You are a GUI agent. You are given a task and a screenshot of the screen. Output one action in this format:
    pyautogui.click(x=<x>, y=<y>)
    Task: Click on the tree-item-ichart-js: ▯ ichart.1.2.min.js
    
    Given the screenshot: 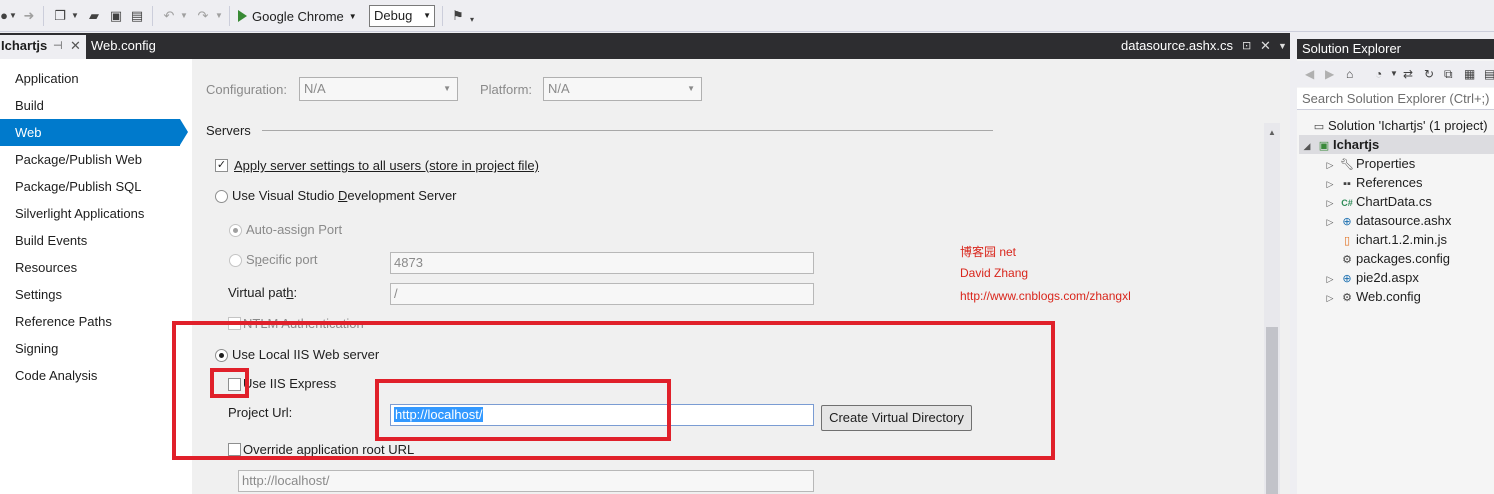 What is the action you would take?
    pyautogui.click(x=1384, y=239)
    